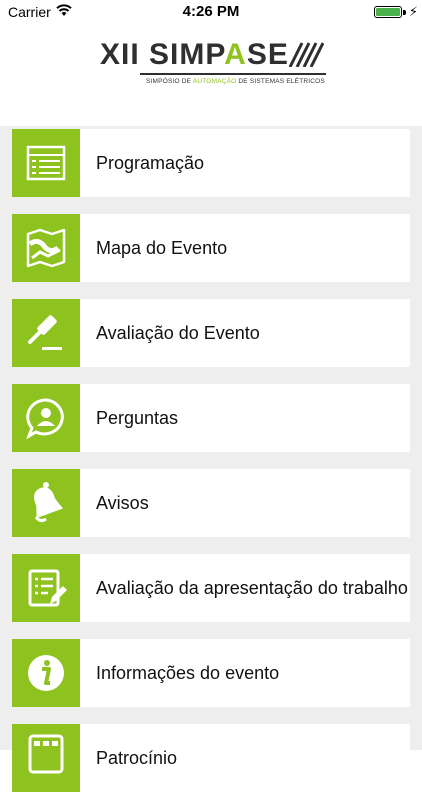 This screenshot has width=422, height=792. Describe the element at coordinates (211, 758) in the screenshot. I see `menu-item-patrocinio: Patrocínio` at that location.